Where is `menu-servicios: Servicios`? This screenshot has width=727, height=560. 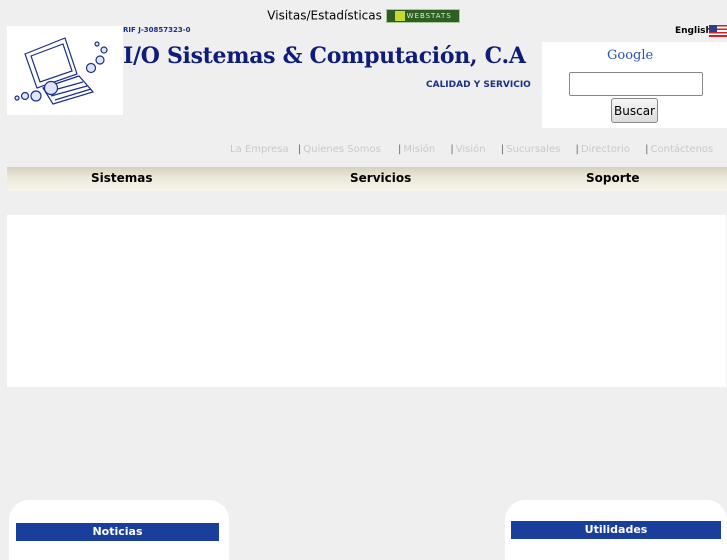 menu-servicios: Servicios is located at coordinates (380, 178).